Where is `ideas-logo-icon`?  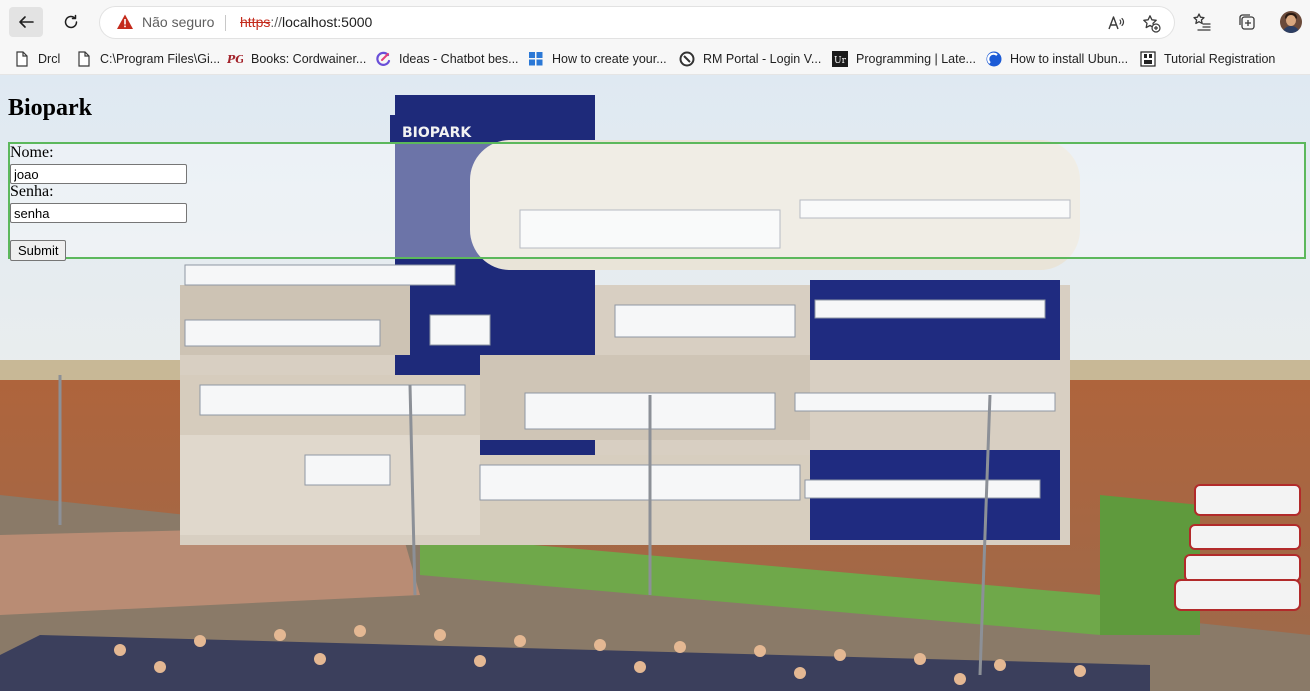
ideas-logo-icon is located at coordinates (383, 59).